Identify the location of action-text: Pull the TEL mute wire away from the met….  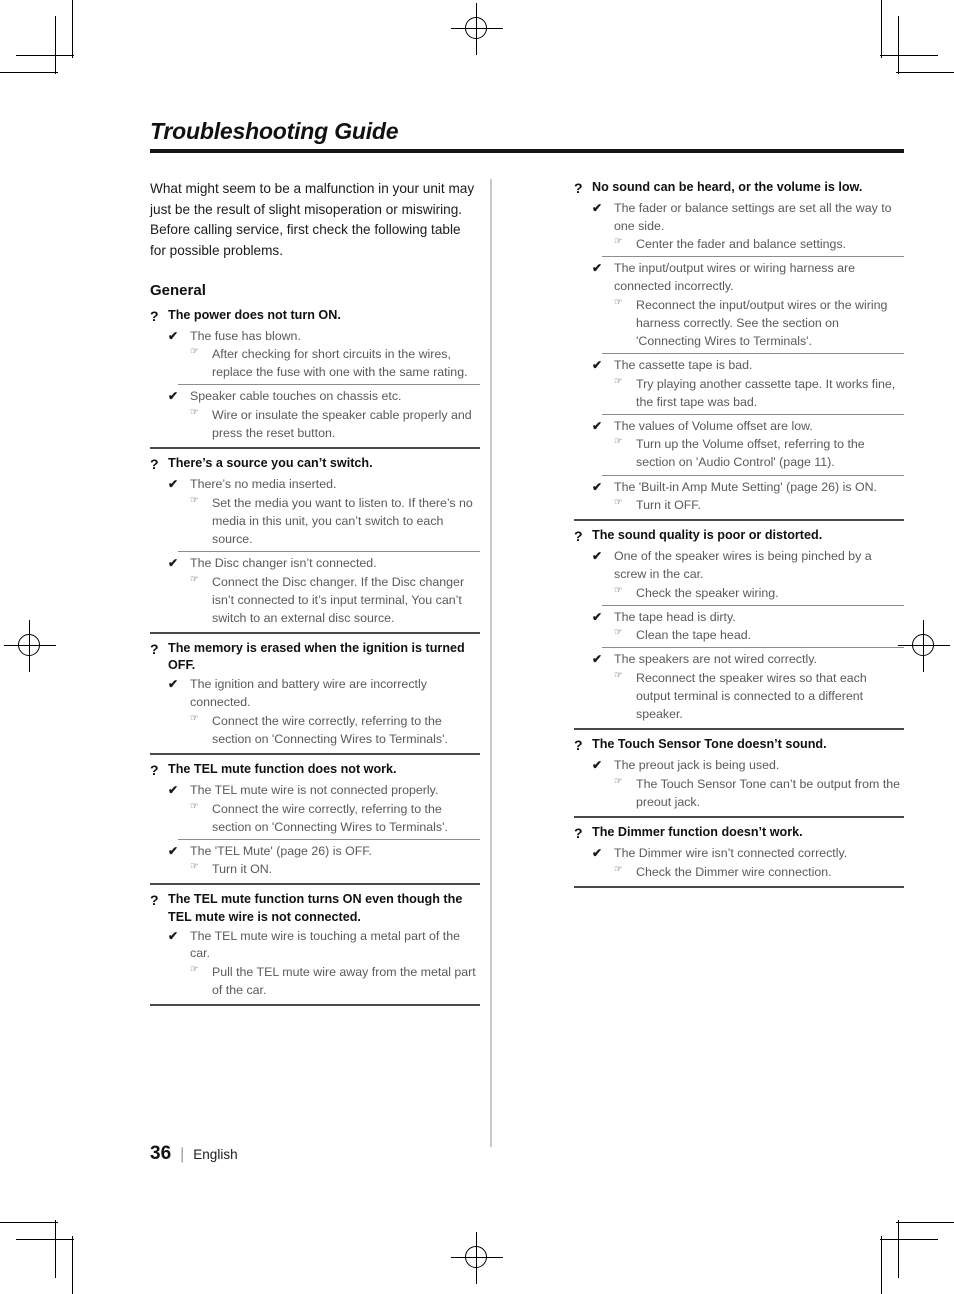
(344, 981).